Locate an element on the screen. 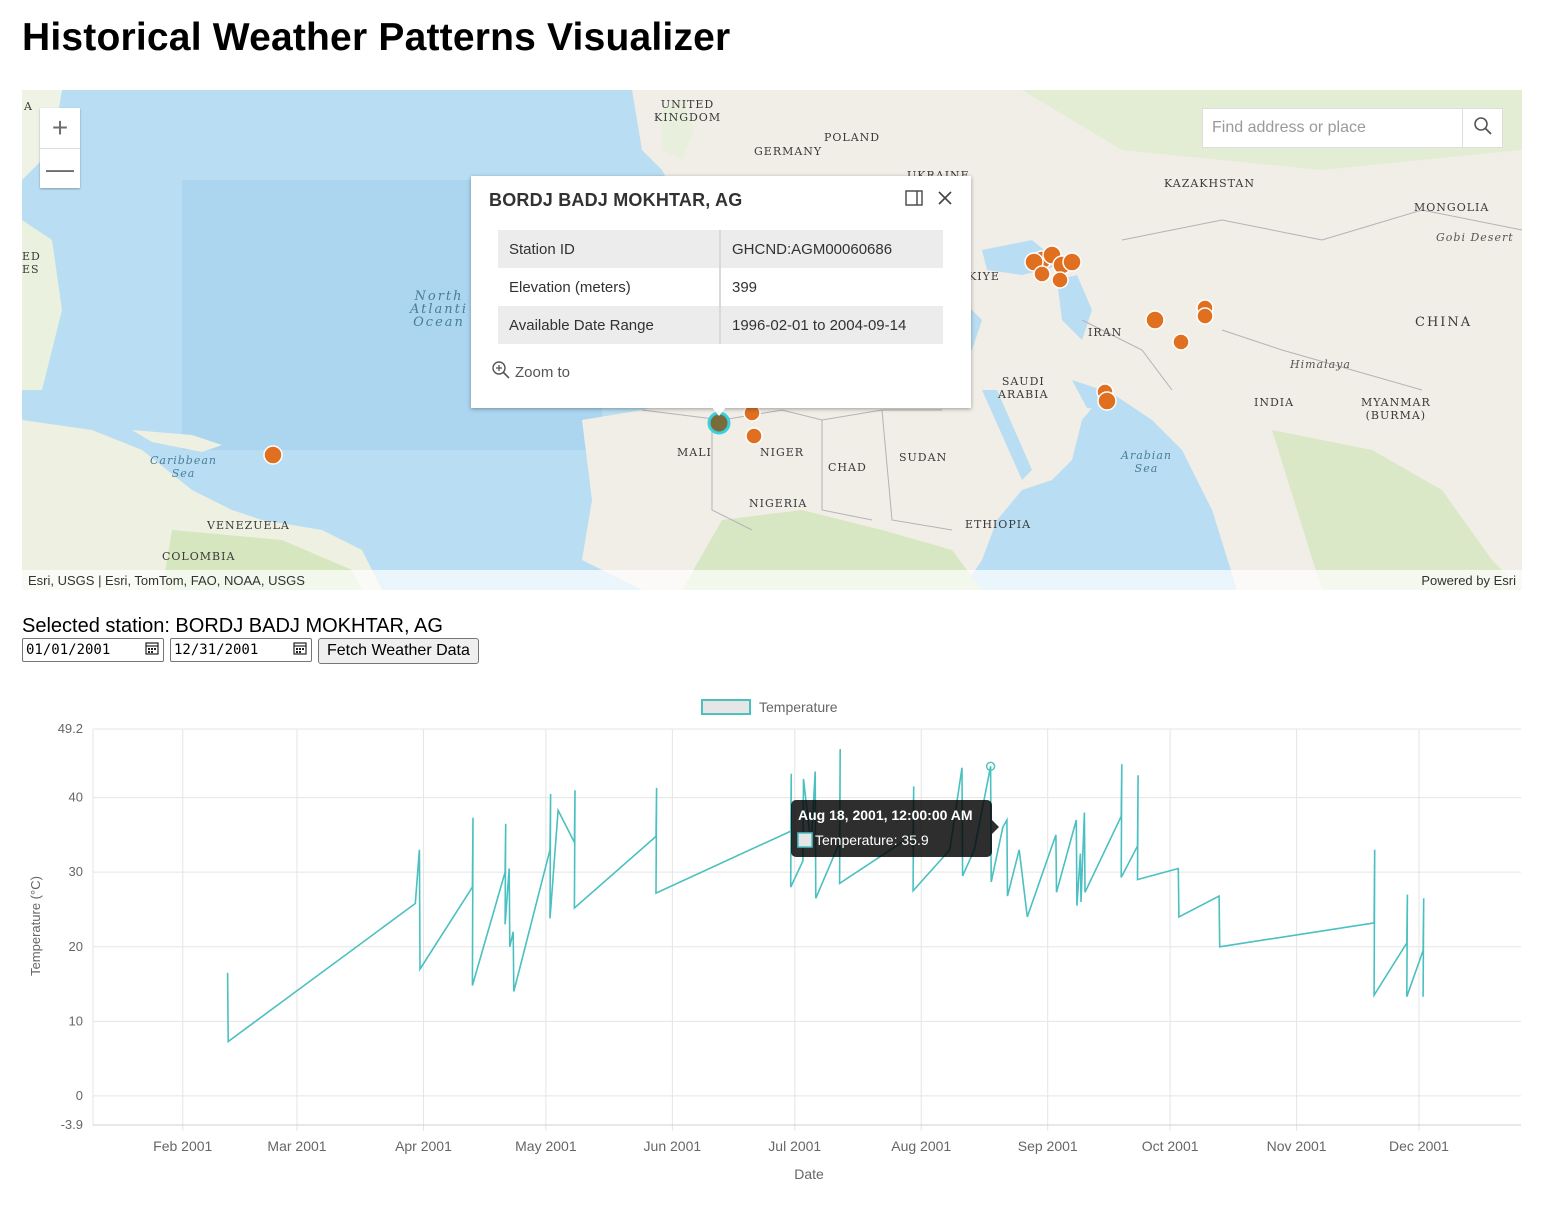  x-tick-label: May 2001 is located at coordinates (546, 1146).